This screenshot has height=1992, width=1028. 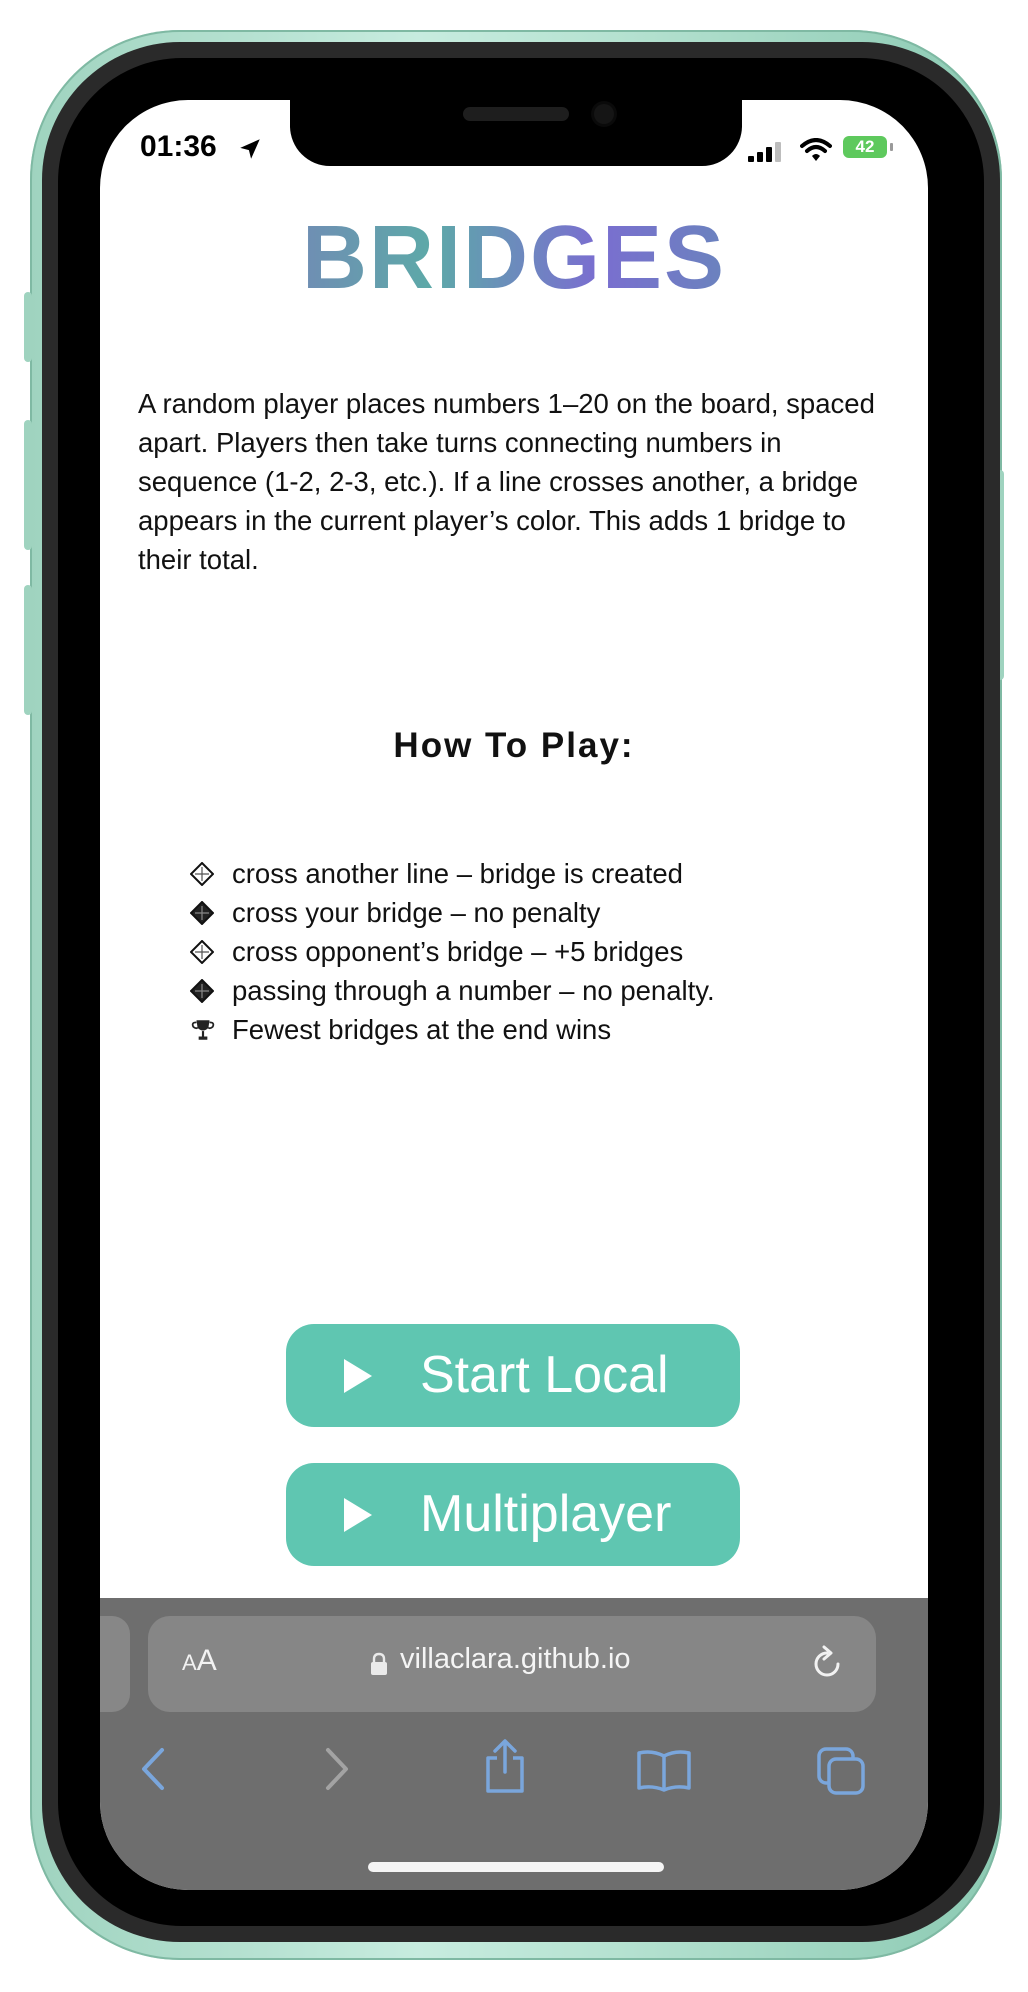 I want to click on start-local-button: Start Local, so click(x=513, y=1375).